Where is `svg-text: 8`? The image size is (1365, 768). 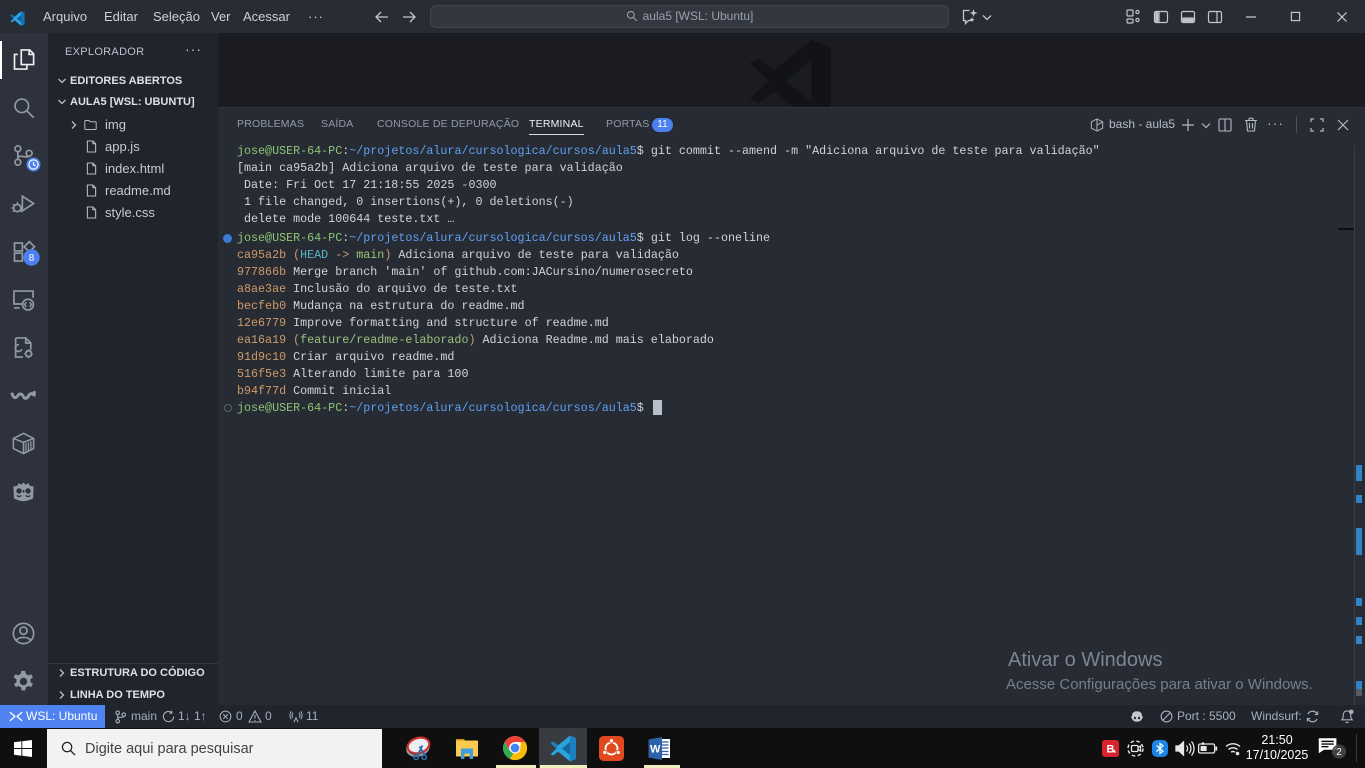
svg-text: 8 is located at coordinates (32, 258).